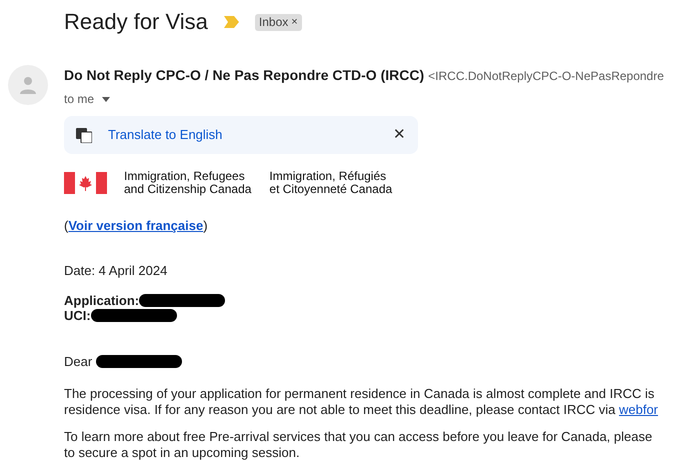  I want to click on field-label: UCI:, so click(77, 315).